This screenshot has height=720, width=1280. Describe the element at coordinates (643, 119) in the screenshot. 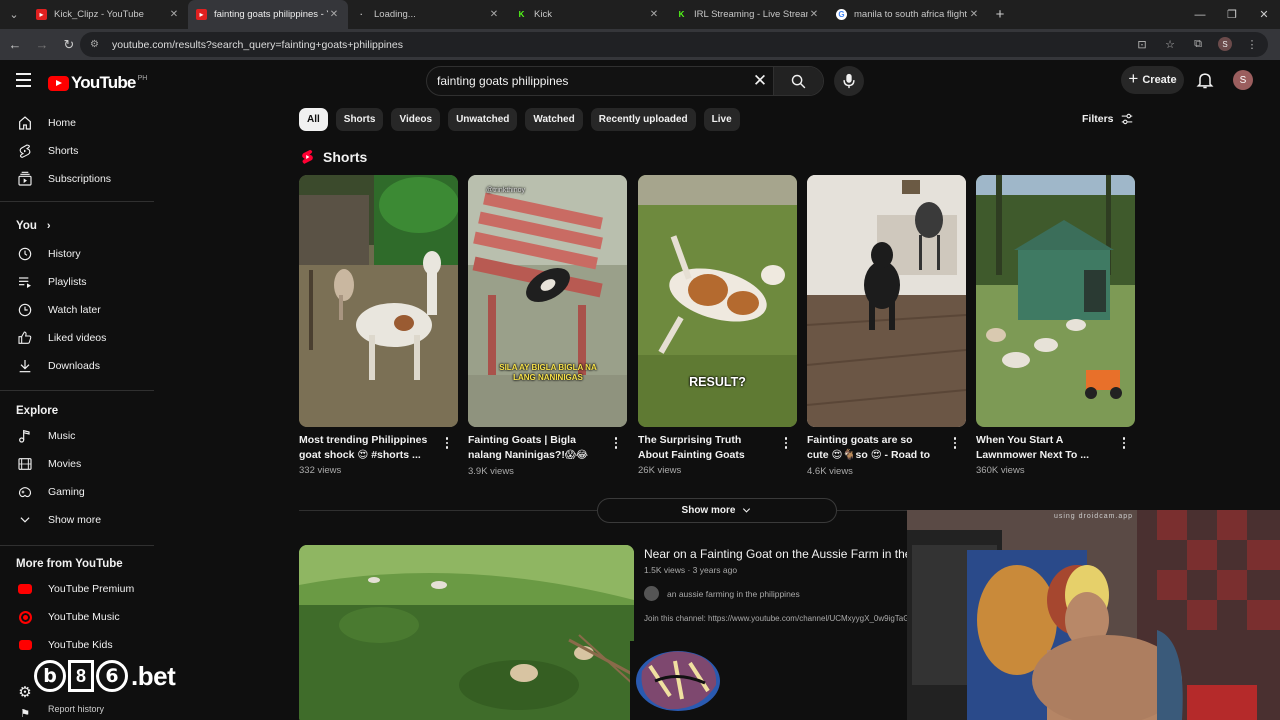

I see `chip-recently-uploaded: Recently uploaded` at that location.